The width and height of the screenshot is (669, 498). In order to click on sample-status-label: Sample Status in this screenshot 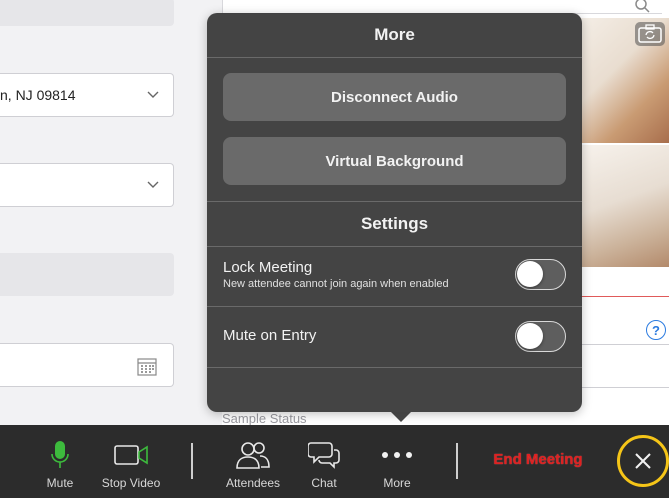, I will do `click(264, 418)`.